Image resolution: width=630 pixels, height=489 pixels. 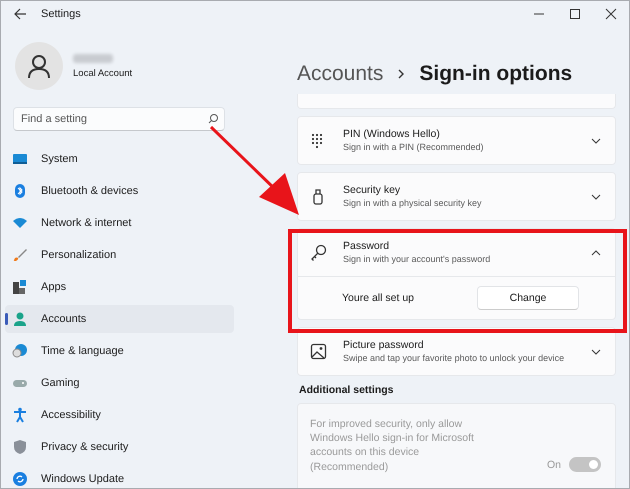 I want to click on monitor-icon, so click(x=20, y=159).